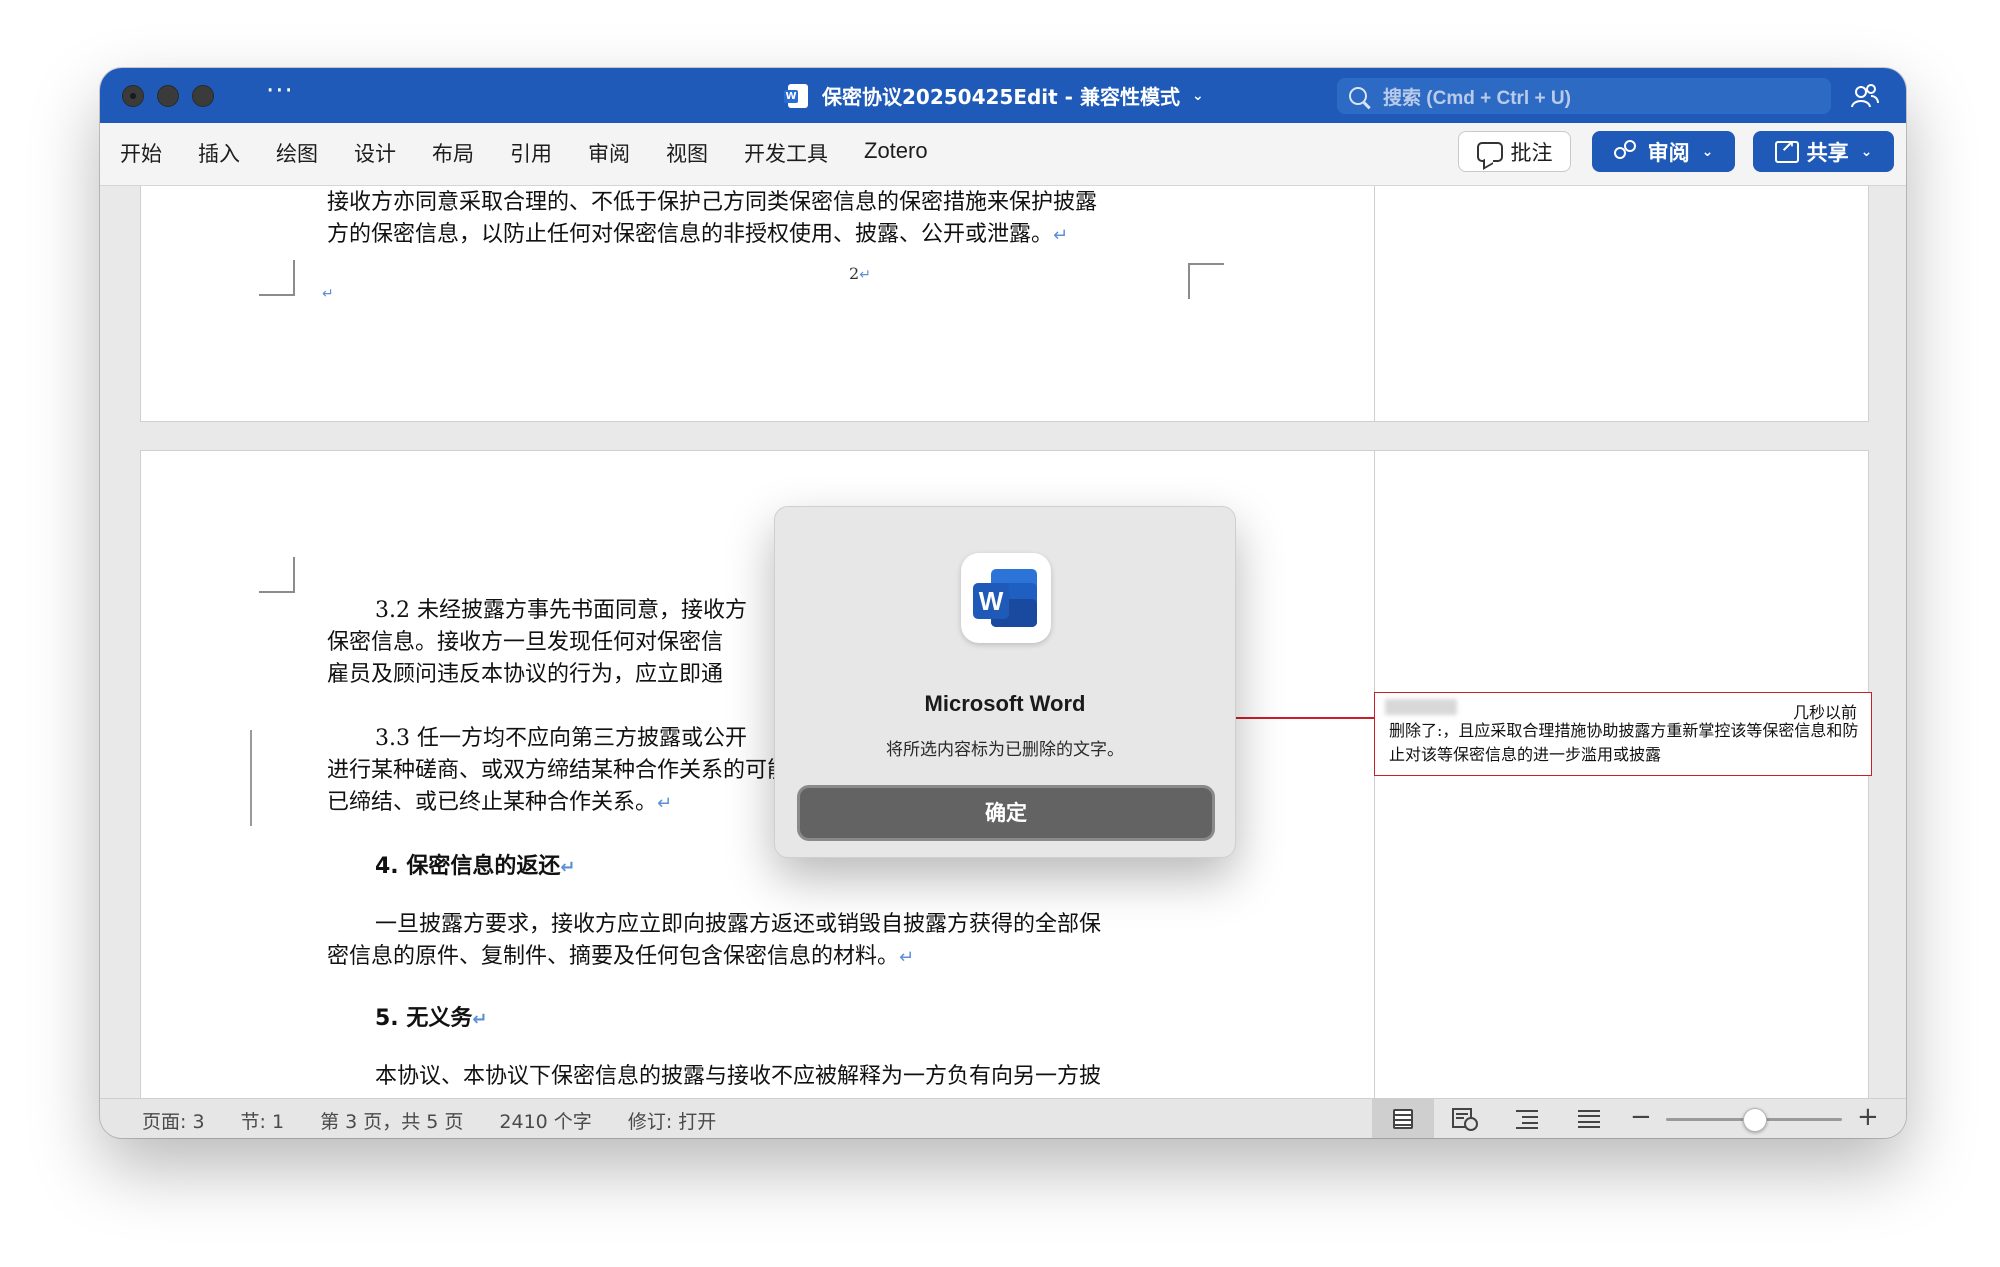 The image size is (2000, 1267). I want to click on text-line: 已缔结、或已终止某种合作关系。, so click(492, 802).